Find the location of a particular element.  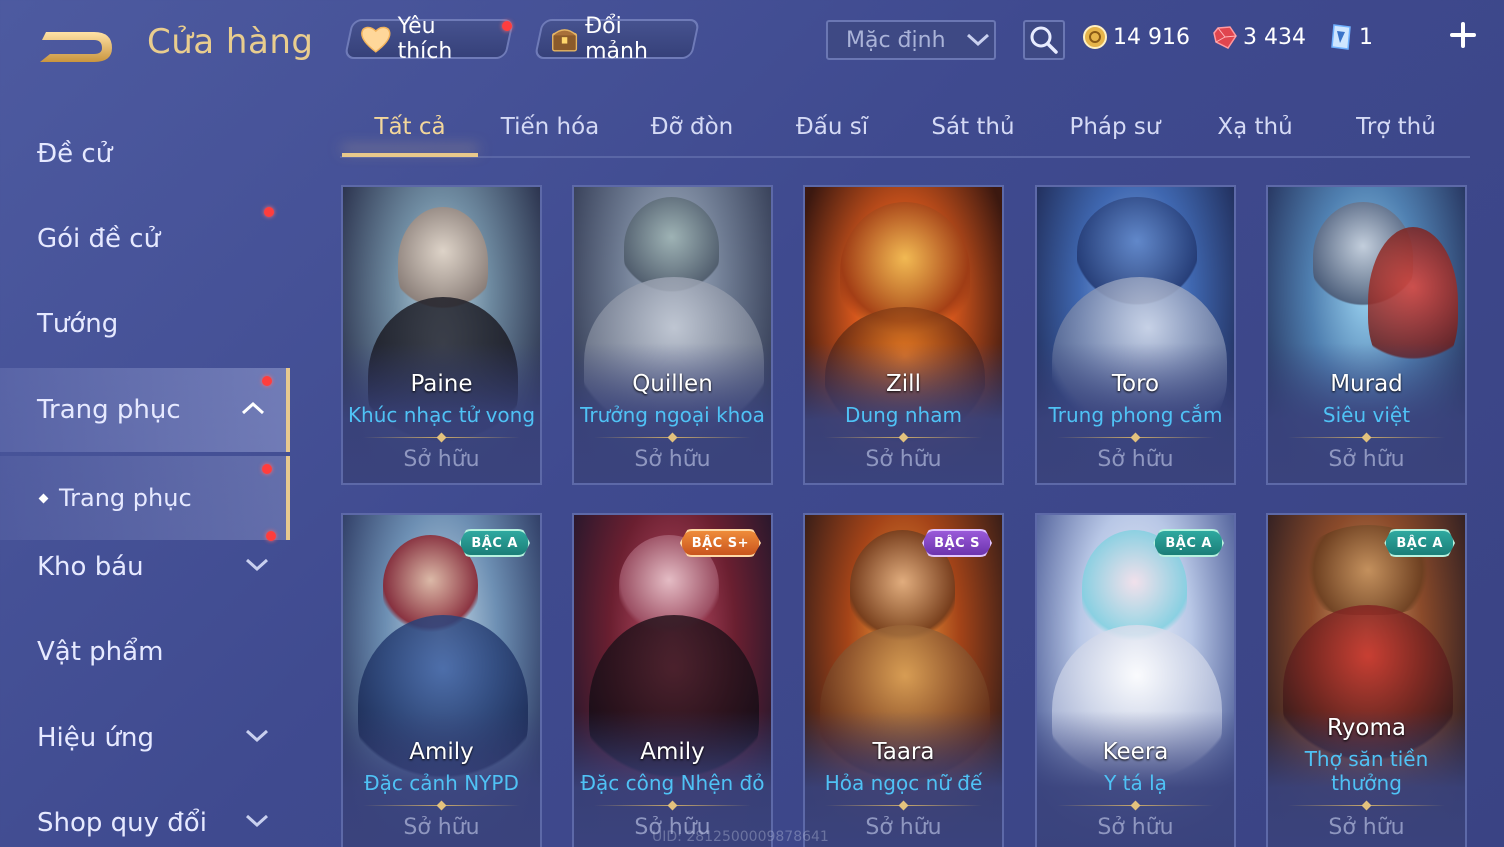

voucher-ticket-icon is located at coordinates (1341, 37).